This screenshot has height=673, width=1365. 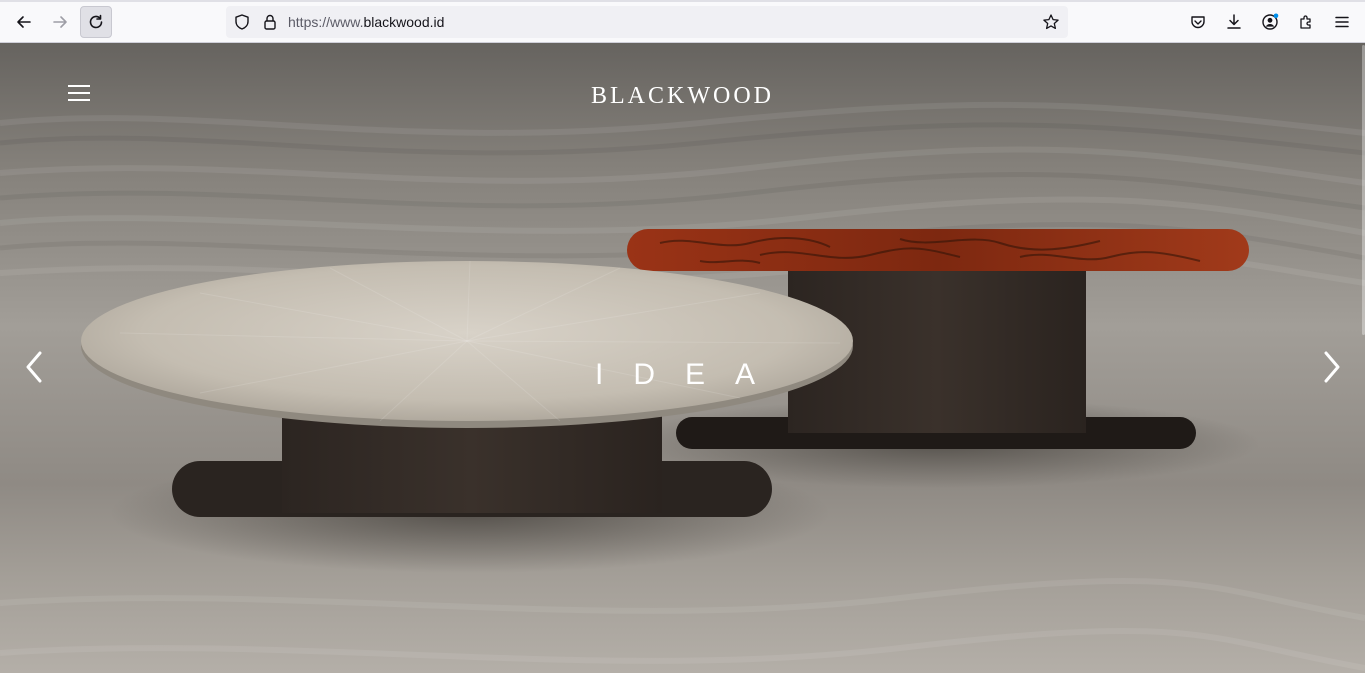 I want to click on extensions-icon, so click(x=1305, y=22).